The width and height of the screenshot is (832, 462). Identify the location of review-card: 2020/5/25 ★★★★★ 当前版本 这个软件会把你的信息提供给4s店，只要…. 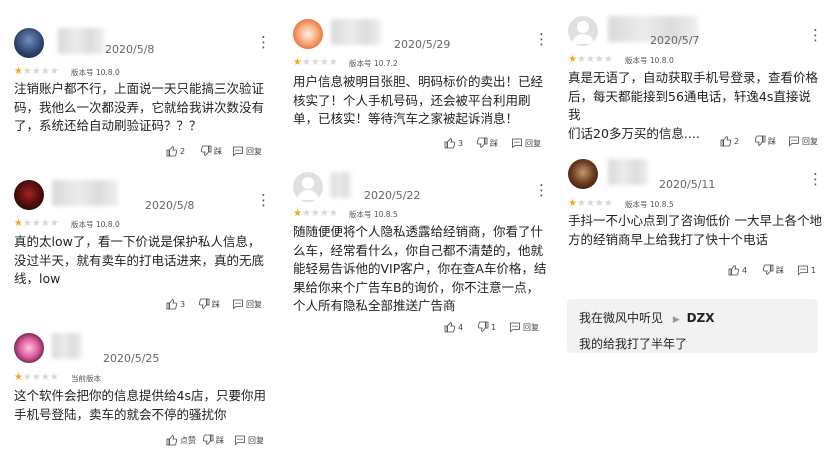
(142, 395).